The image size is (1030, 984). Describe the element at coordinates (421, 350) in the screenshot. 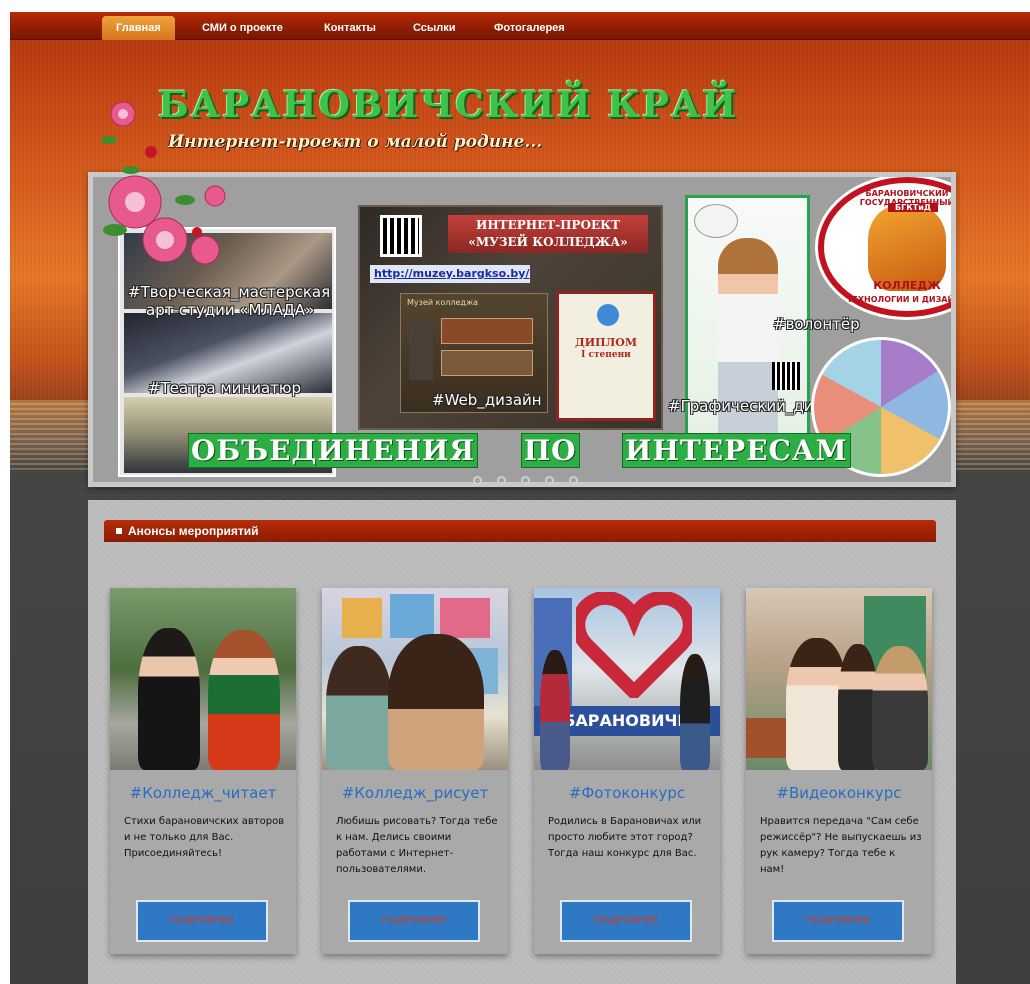

I see `museum-screen-statue` at that location.